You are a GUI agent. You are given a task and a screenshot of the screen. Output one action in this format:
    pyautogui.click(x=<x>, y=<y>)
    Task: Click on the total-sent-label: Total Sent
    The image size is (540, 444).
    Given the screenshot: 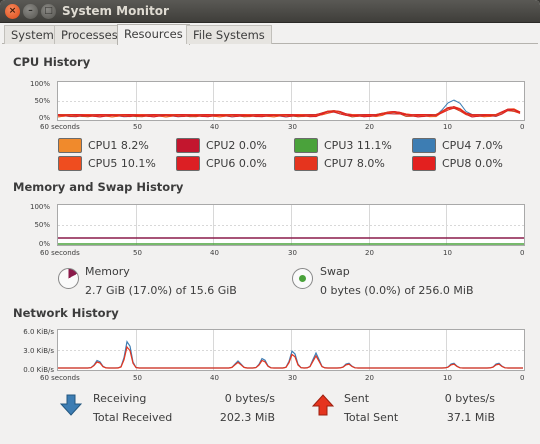 What is the action you would take?
    pyautogui.click(x=371, y=417)
    